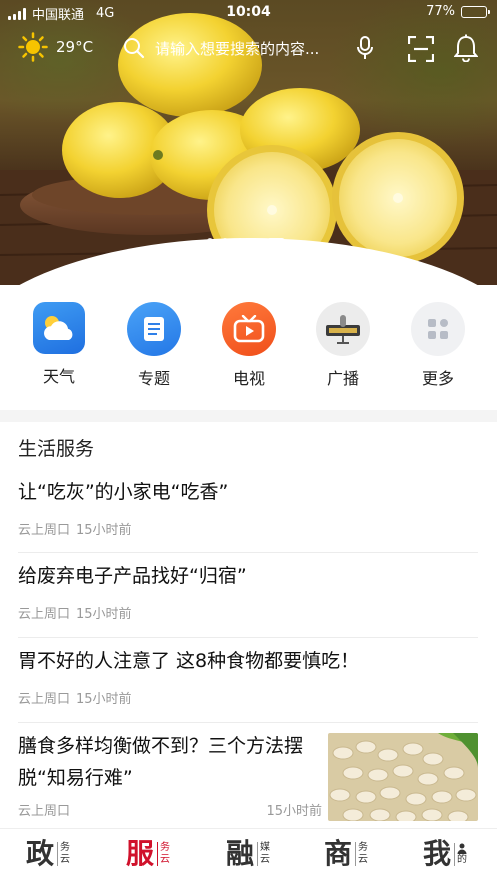 This screenshot has width=497, height=883. I want to click on tab-sublabel: 的, so click(462, 859).